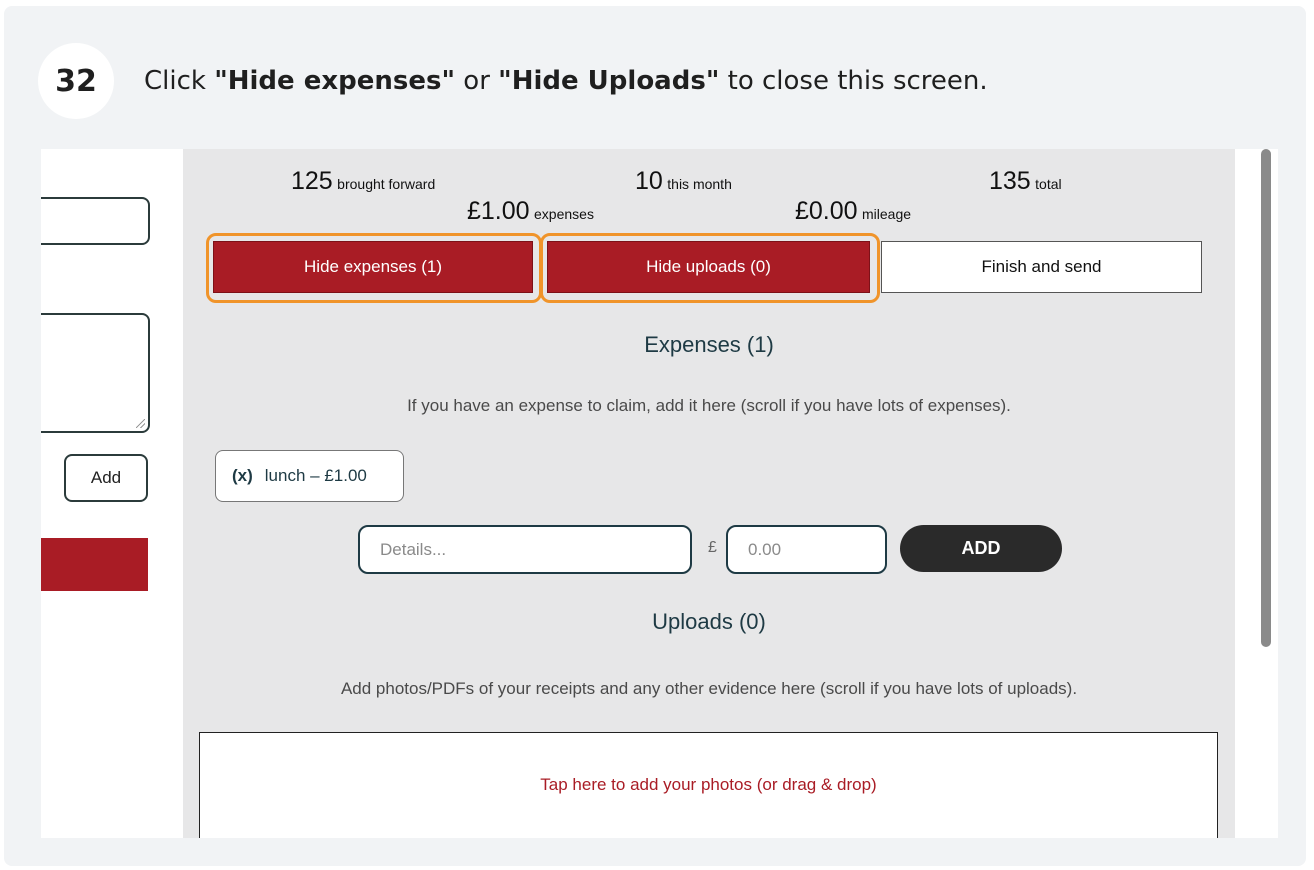 The width and height of the screenshot is (1314, 870). Describe the element at coordinates (712, 547) in the screenshot. I see `currency-symbol: £` at that location.